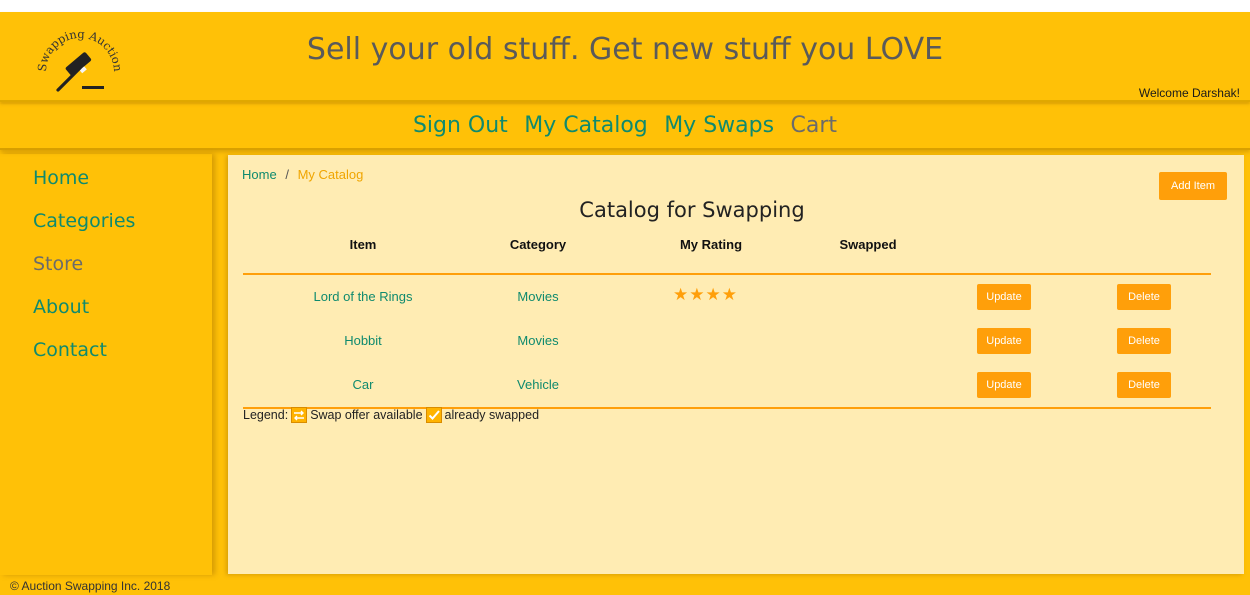 This screenshot has width=1250, height=595. What do you see at coordinates (814, 125) in the screenshot?
I see `nav-cart: Cart` at bounding box center [814, 125].